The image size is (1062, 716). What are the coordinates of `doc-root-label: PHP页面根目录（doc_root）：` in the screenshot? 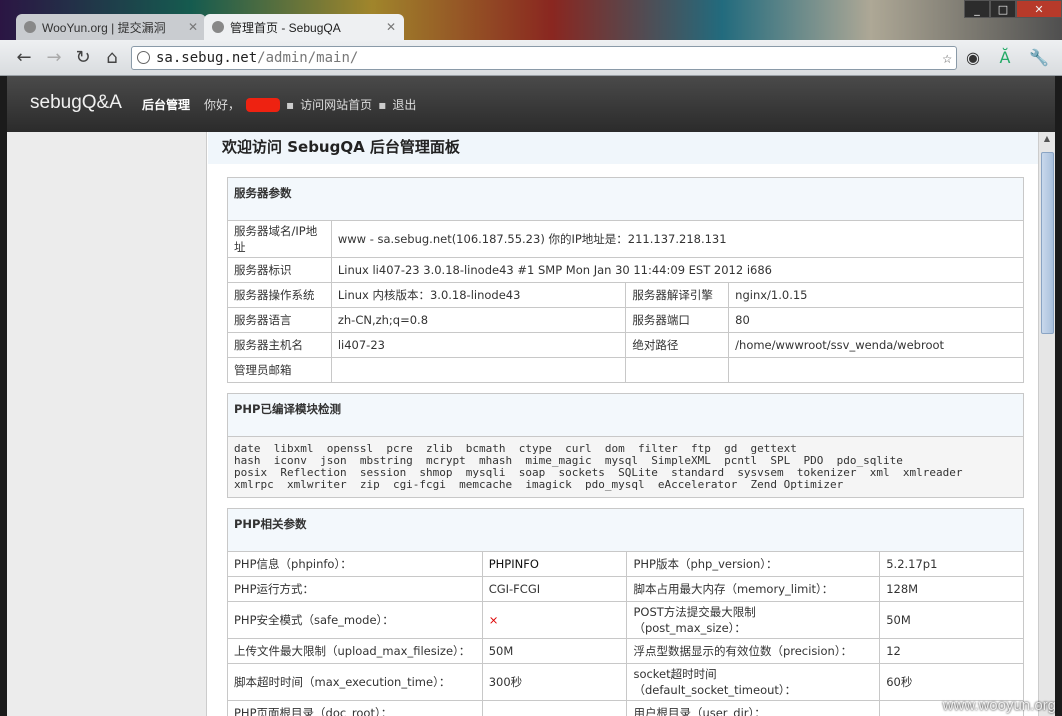 It's located at (355, 708).